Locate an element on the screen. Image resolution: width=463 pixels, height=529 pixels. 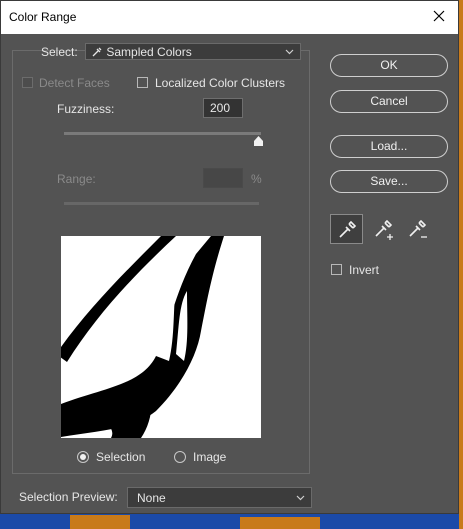
fuzziness-slider-thumb is located at coordinates (258, 141).